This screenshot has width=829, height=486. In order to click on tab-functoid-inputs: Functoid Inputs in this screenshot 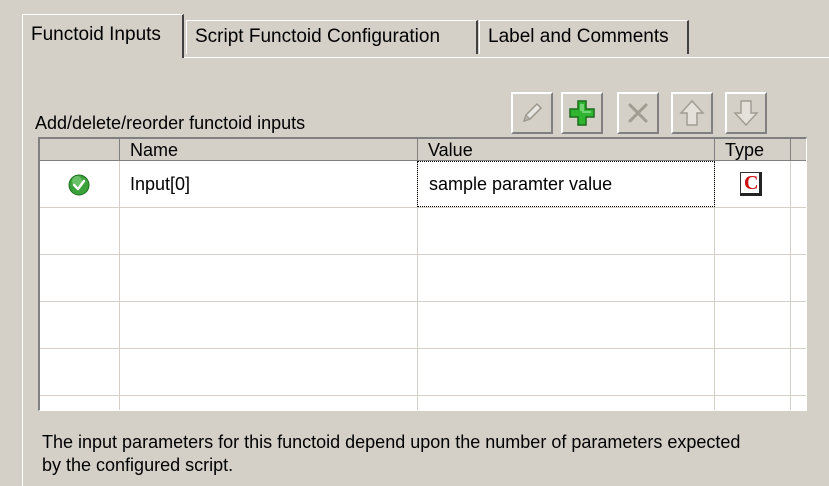, I will do `click(103, 36)`.